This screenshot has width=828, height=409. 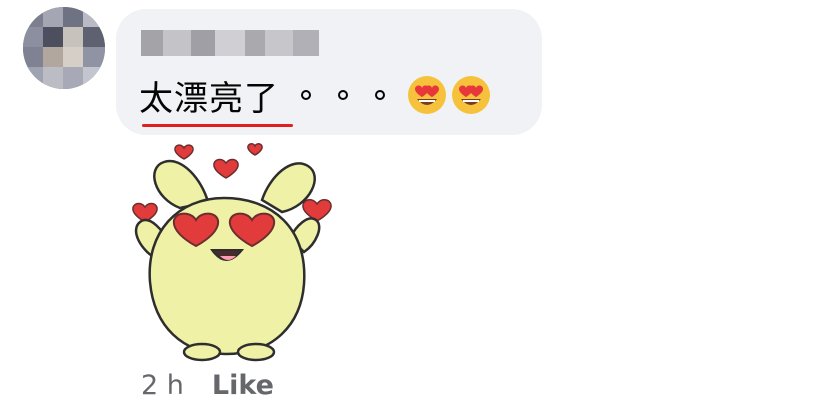 I want to click on commenter-avatar, so click(x=64, y=48).